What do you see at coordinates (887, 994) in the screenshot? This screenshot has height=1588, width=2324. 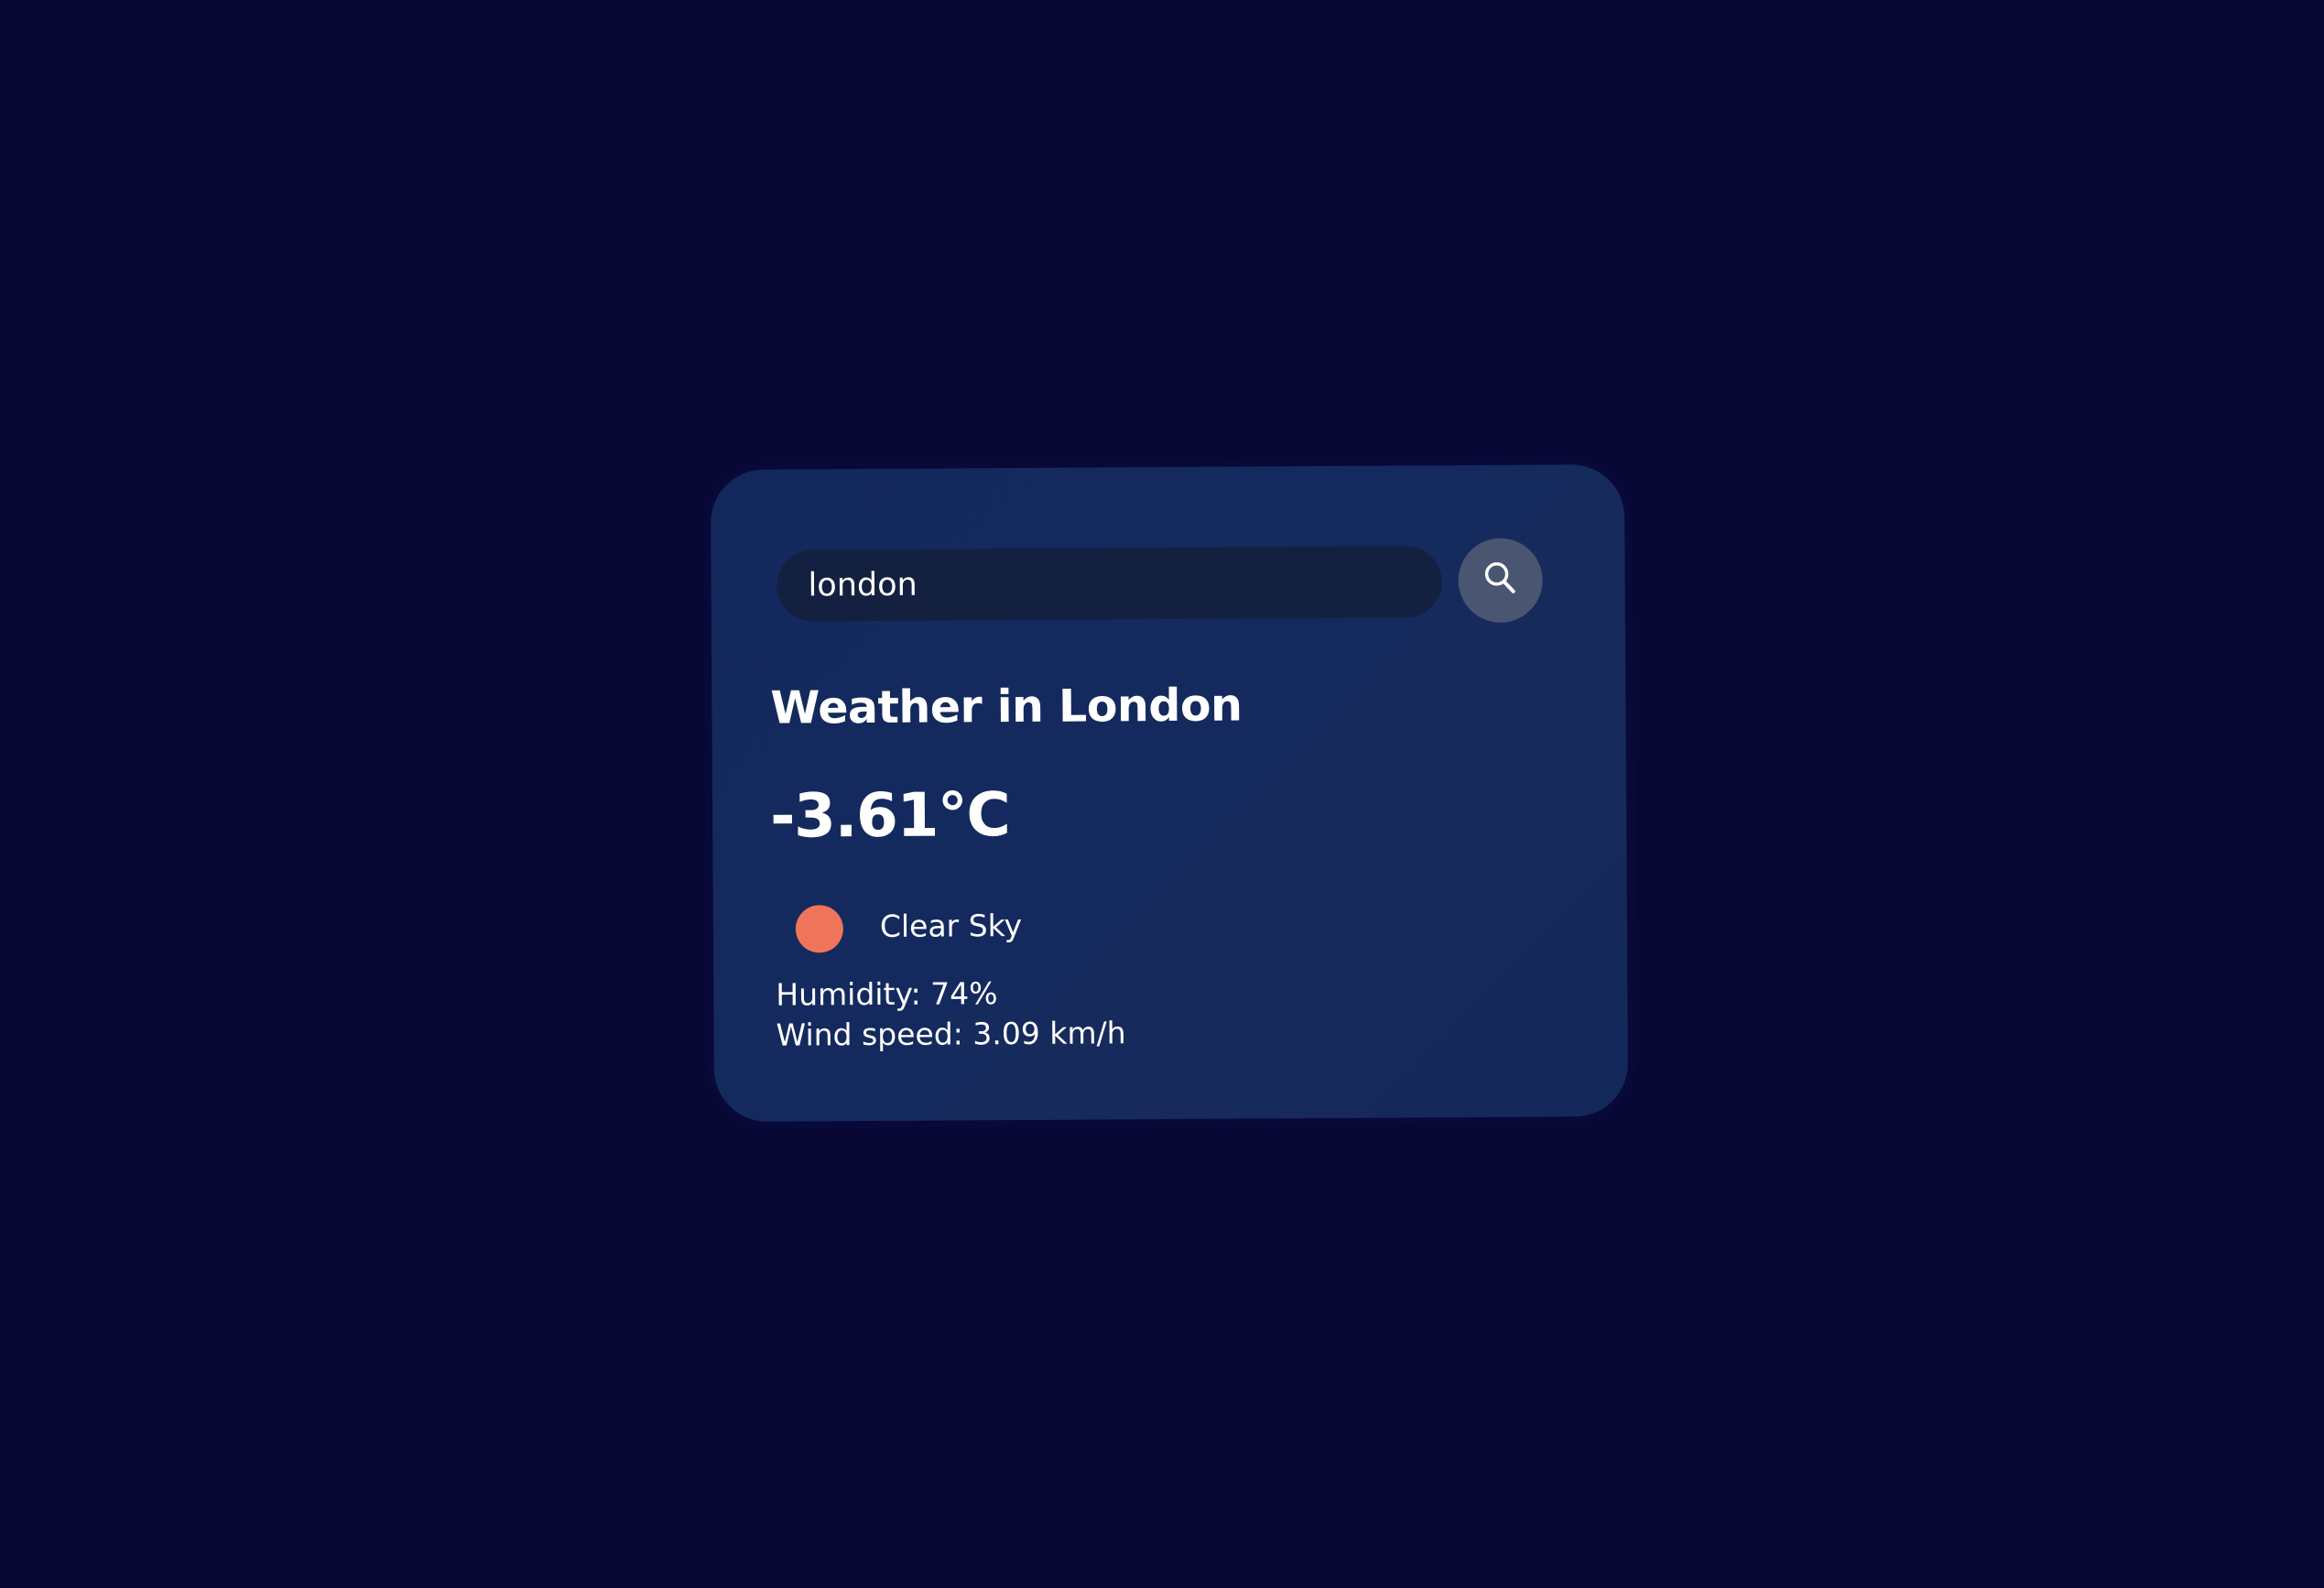 I see `humidity-text: Humidity: 74%` at bounding box center [887, 994].